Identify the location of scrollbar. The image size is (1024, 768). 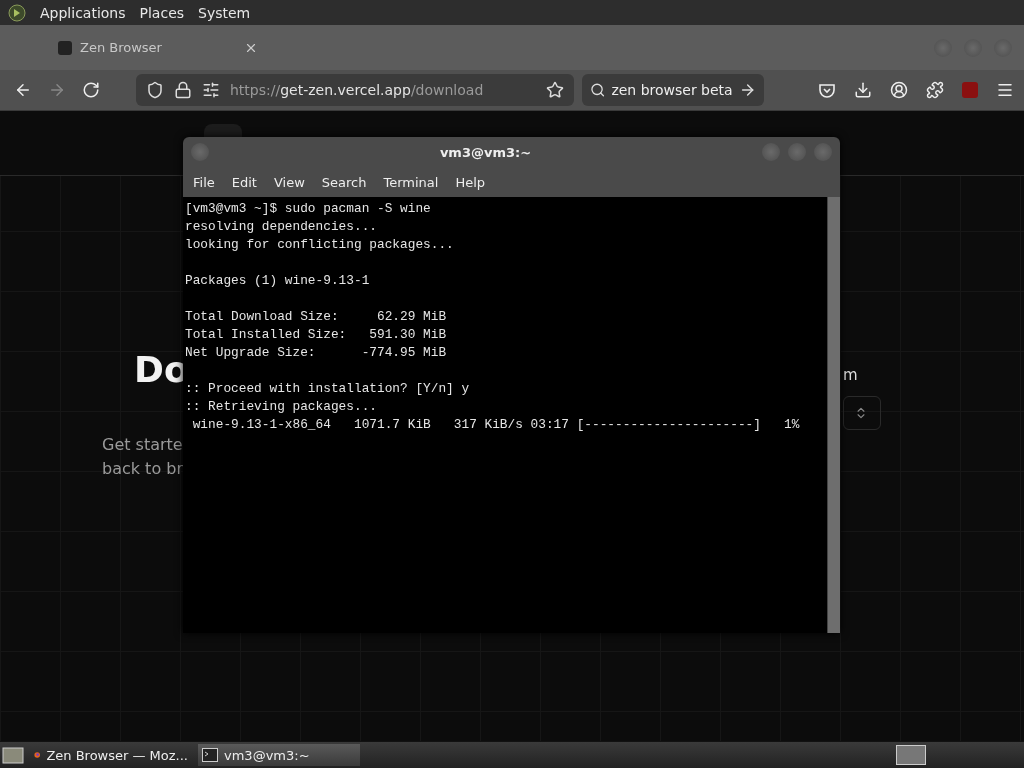
(833, 415).